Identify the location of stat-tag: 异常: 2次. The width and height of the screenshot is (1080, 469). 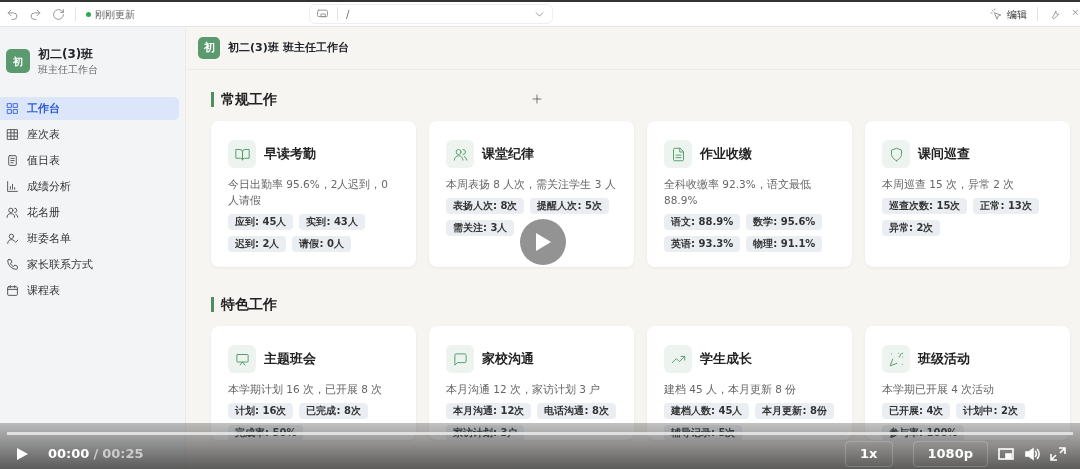
(911, 228).